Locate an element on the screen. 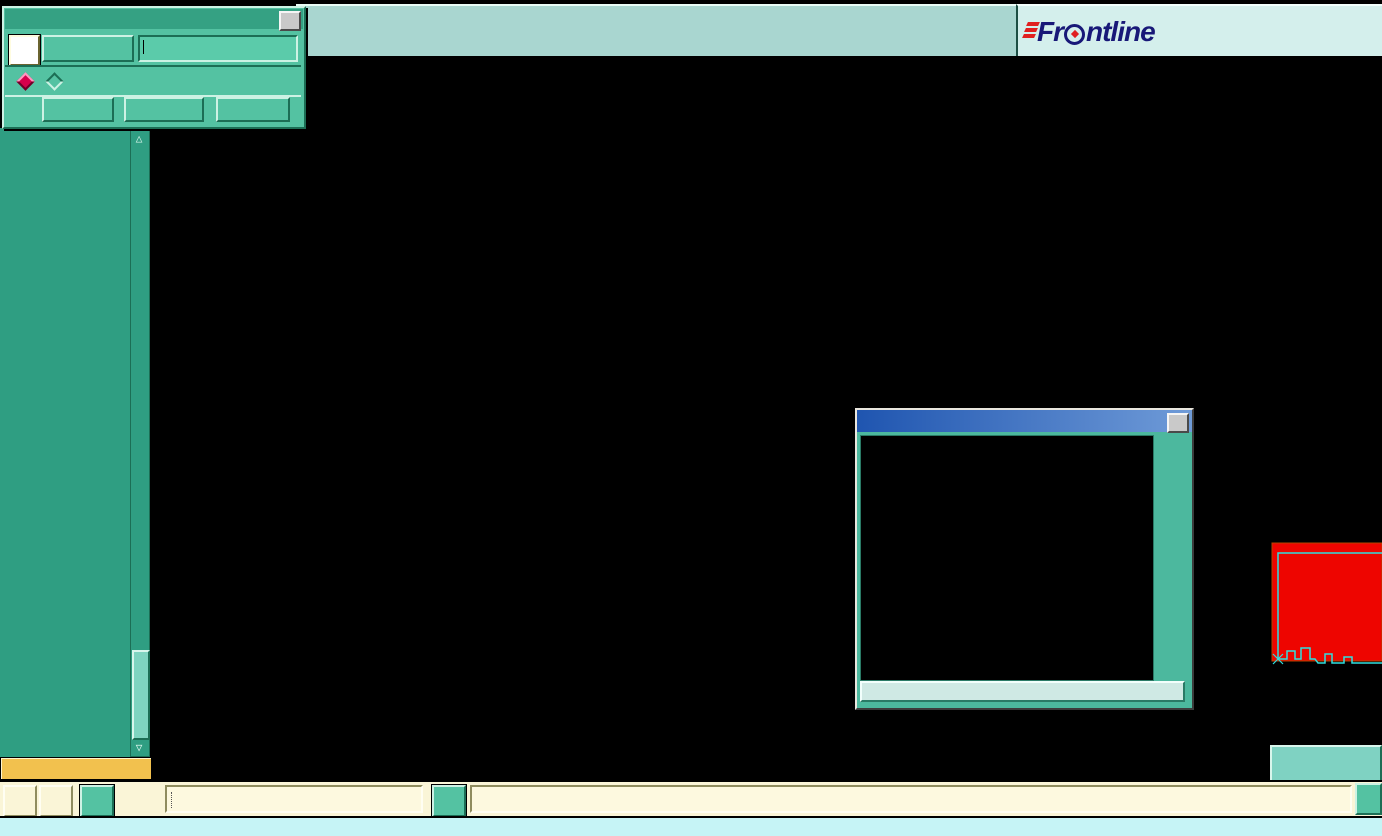 This screenshot has height=836, width=1382. board-overview-minimap is located at coordinates (1326, 621).